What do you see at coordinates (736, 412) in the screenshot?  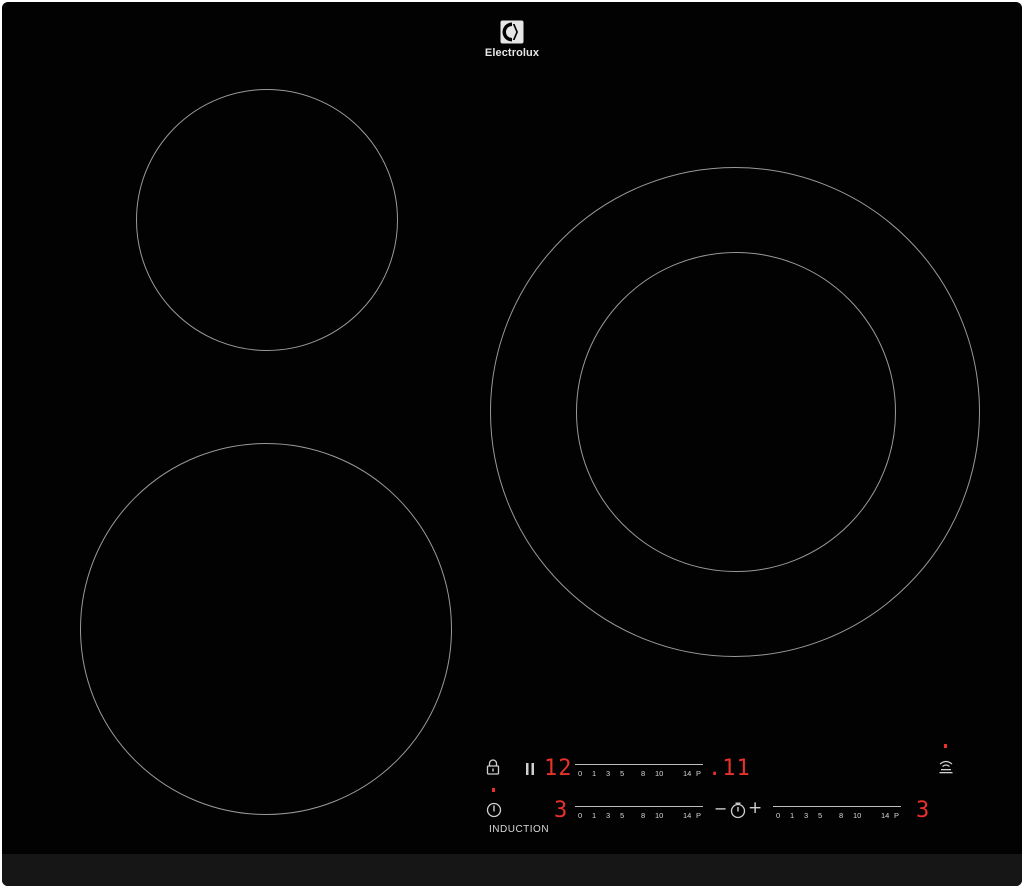 I see `cooking-zone-right-inner` at bounding box center [736, 412].